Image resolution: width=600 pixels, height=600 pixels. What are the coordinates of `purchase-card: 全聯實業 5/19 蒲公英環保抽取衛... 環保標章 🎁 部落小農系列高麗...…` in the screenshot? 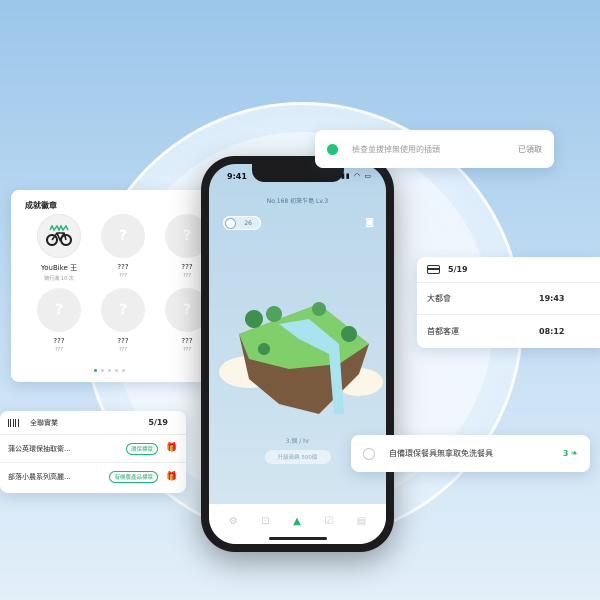 It's located at (93, 452).